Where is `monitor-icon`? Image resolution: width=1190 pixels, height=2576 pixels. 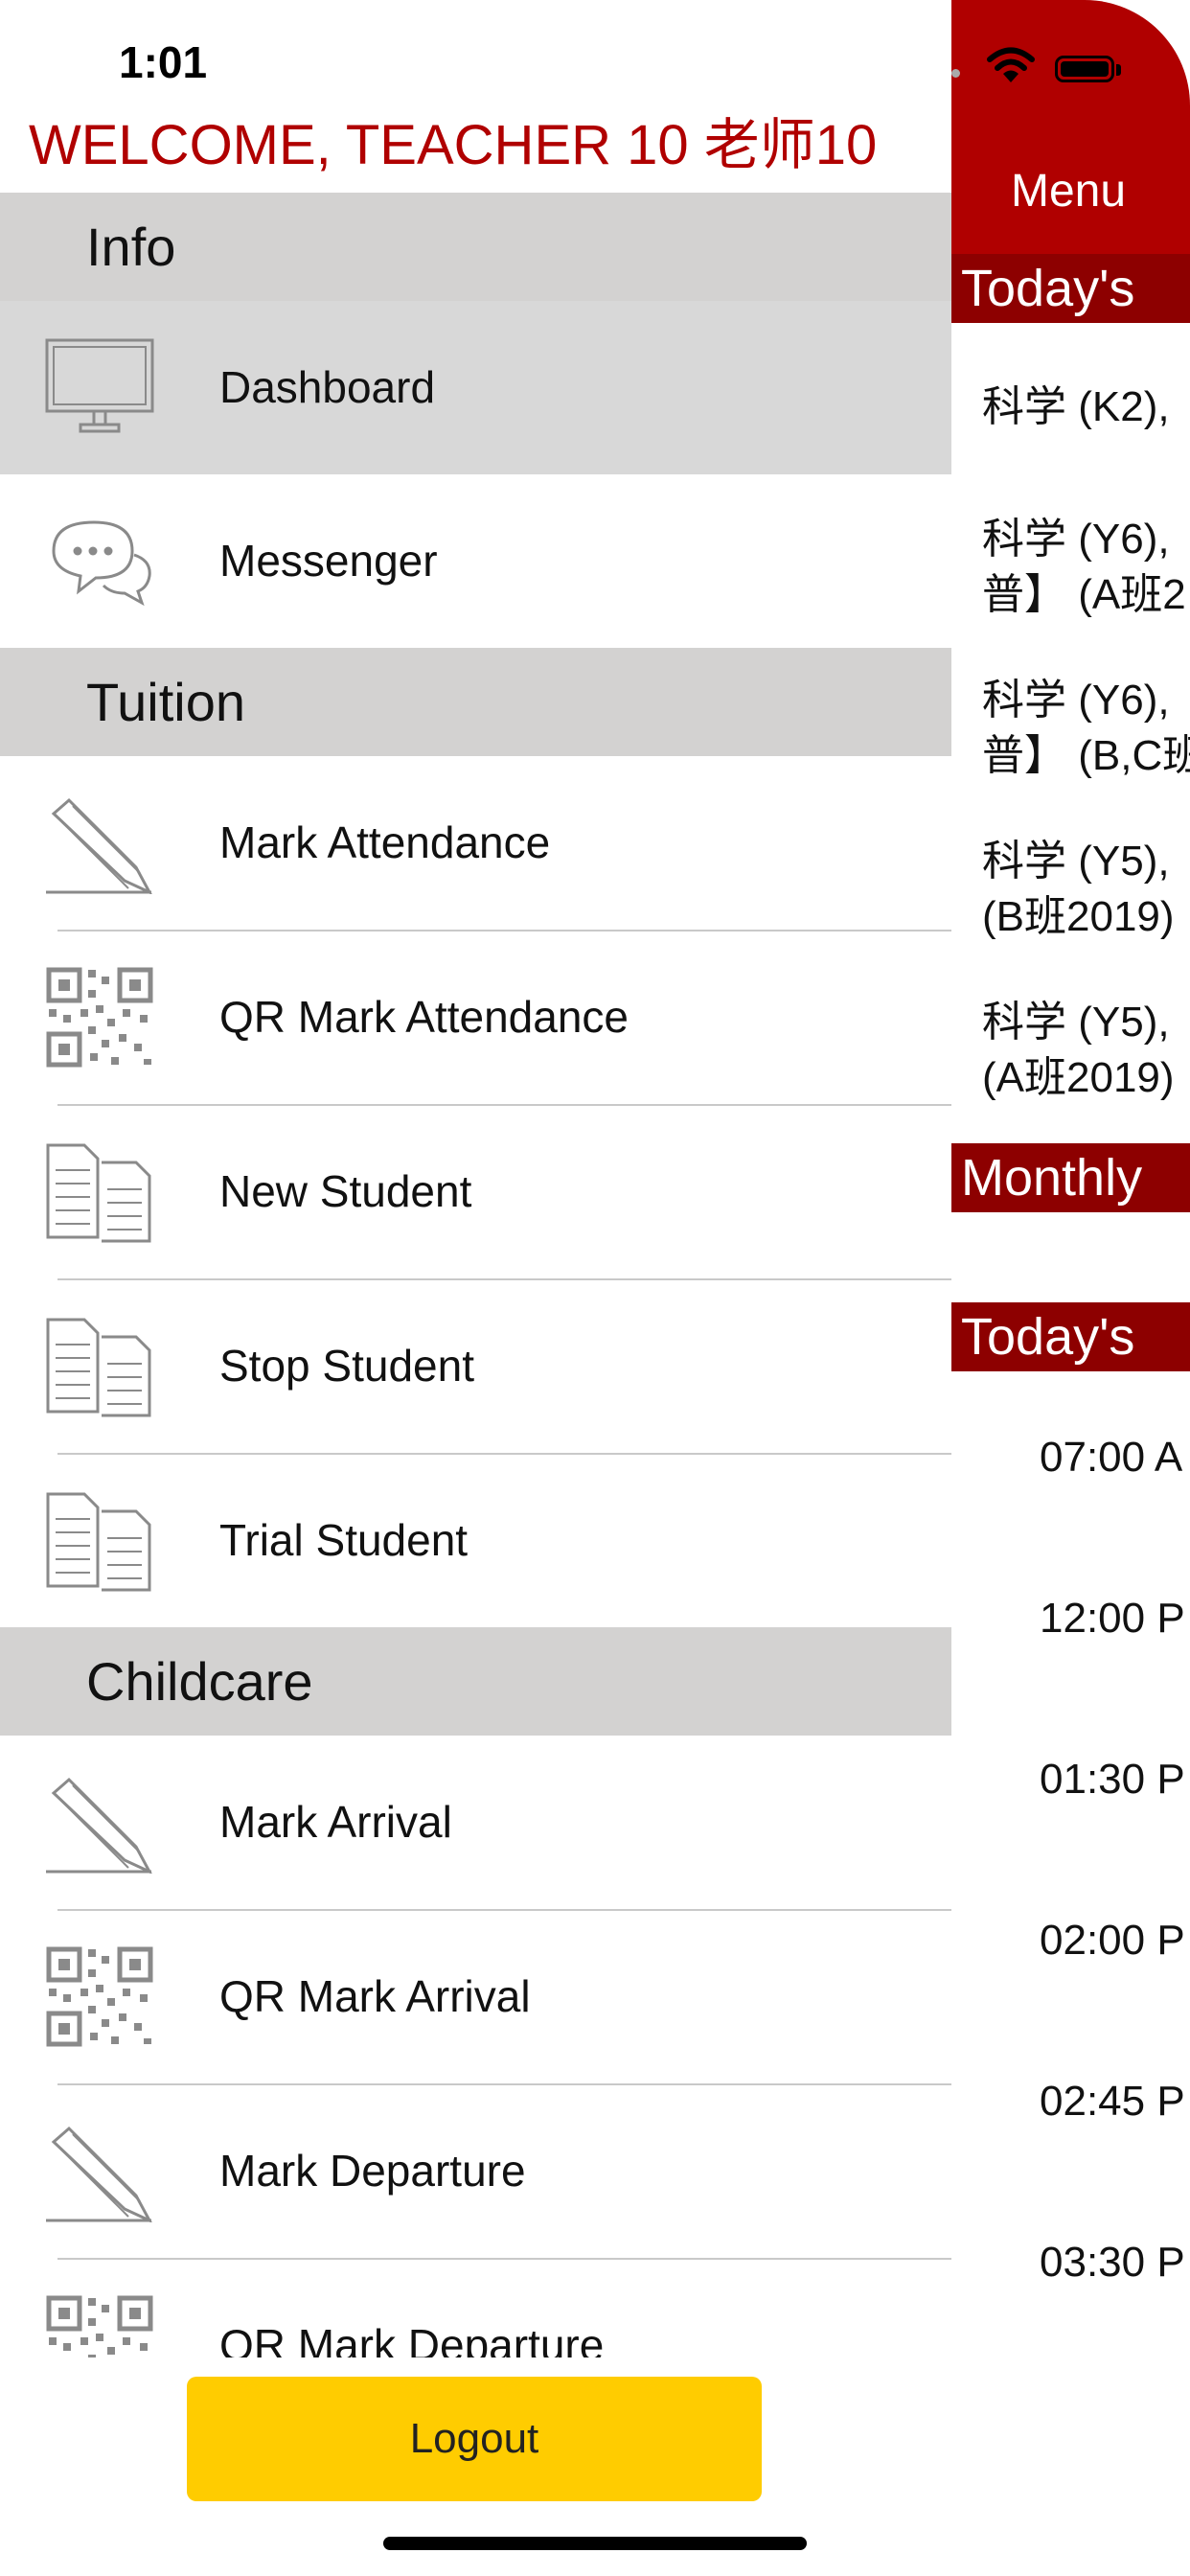 monitor-icon is located at coordinates (99, 385).